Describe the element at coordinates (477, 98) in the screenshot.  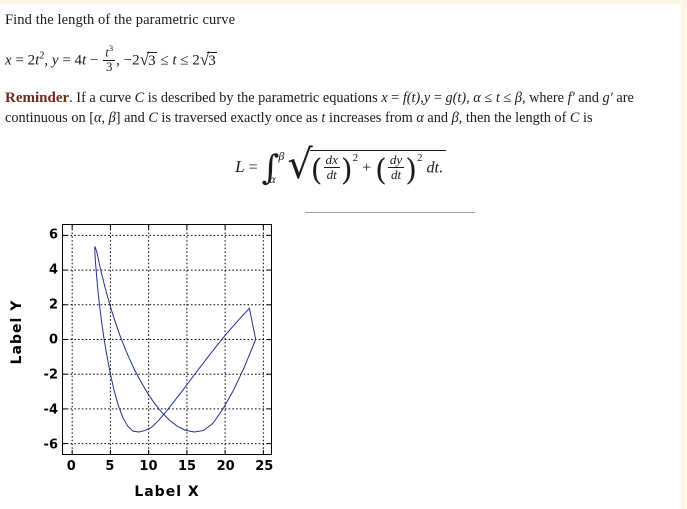
I see `reminder-alpha-1: α` at that location.